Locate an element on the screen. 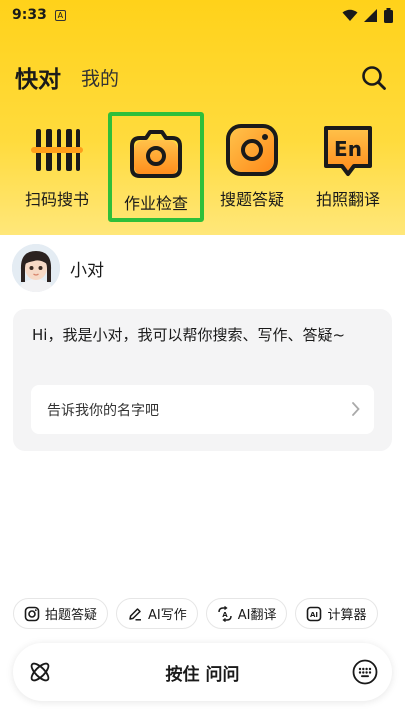 The width and height of the screenshot is (405, 720). battery-icon is located at coordinates (388, 15).